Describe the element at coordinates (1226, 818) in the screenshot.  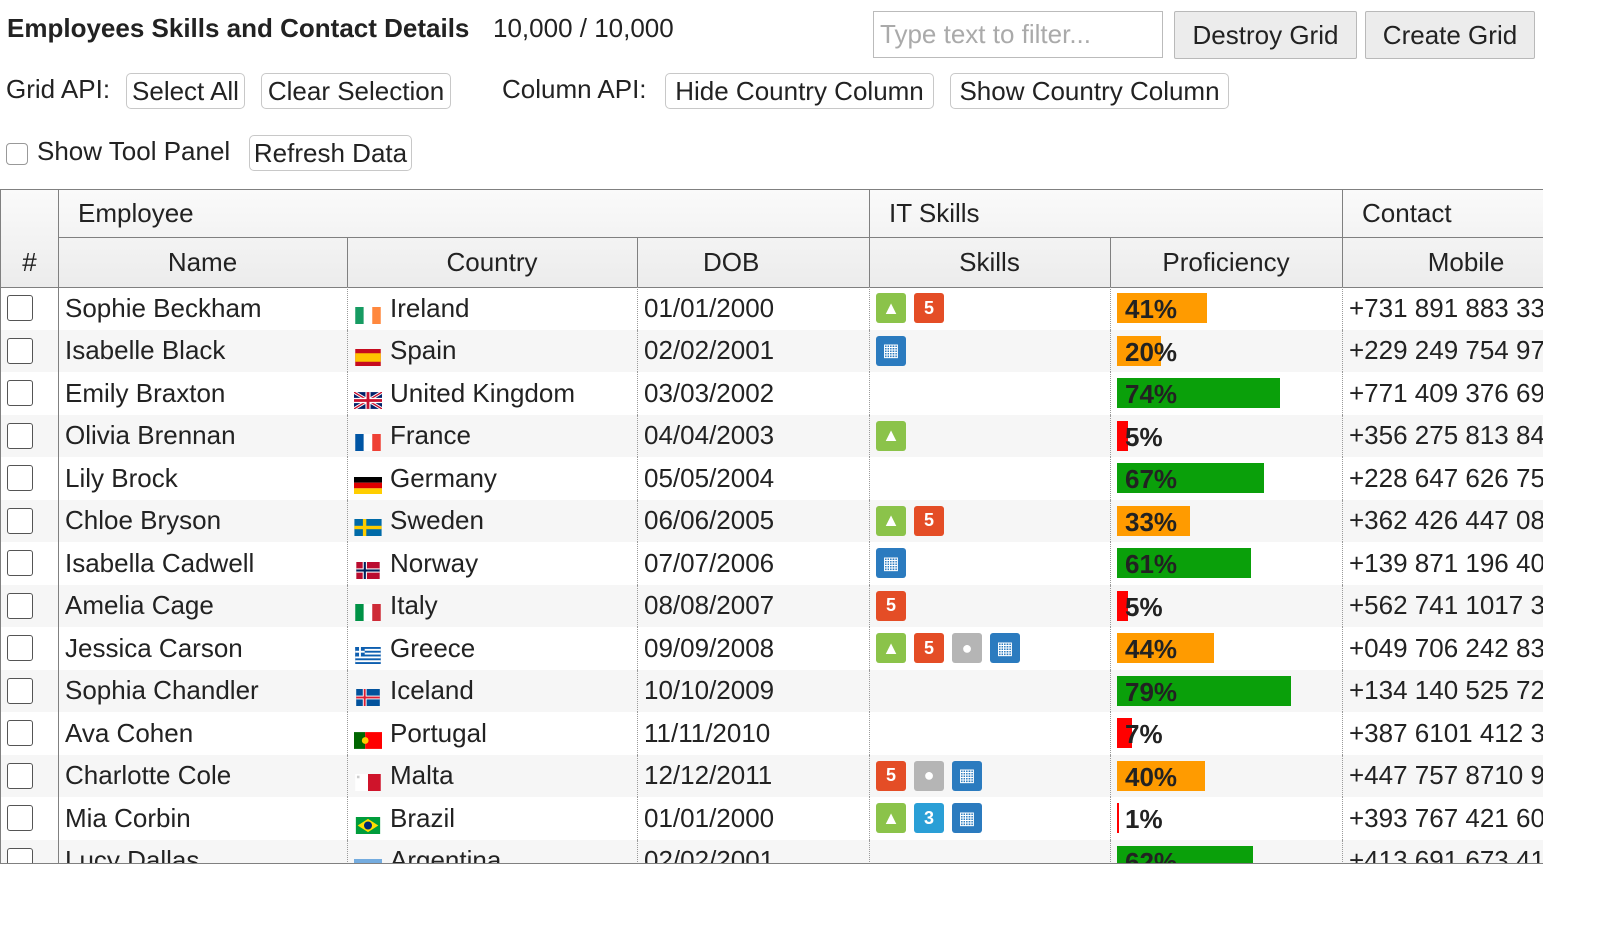
I see `proficiency-cell: 1%` at that location.